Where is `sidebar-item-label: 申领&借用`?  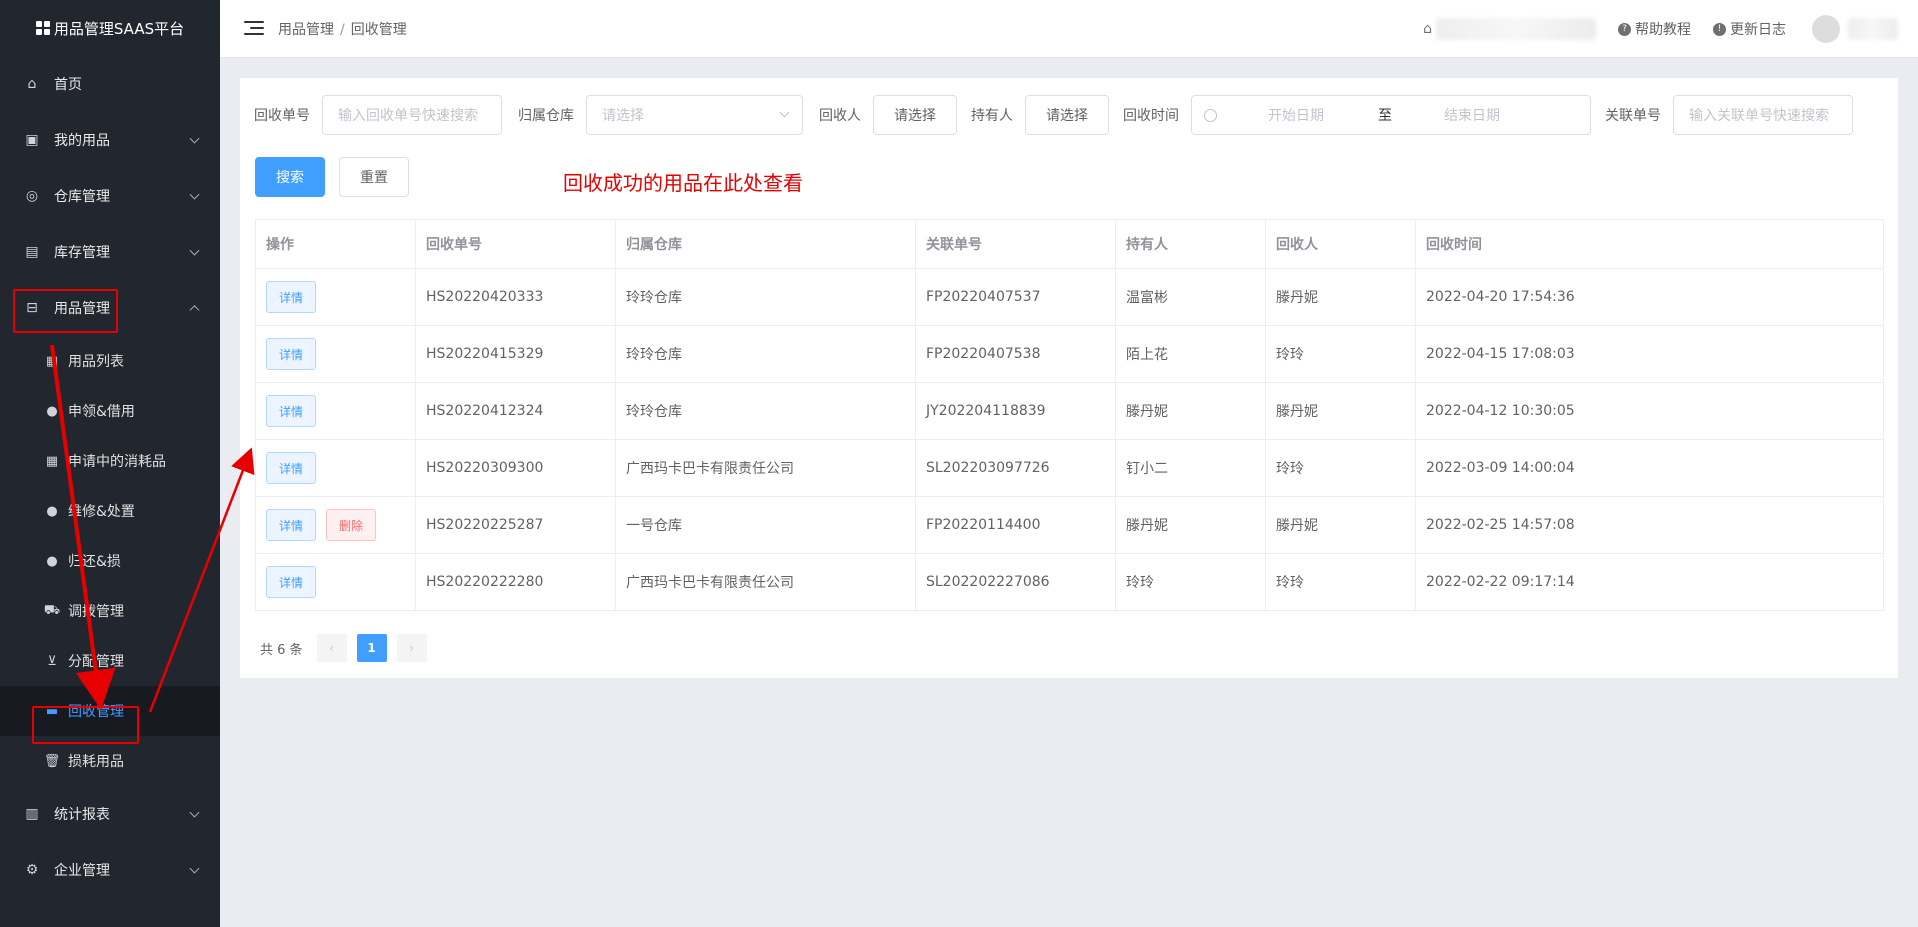 sidebar-item-label: 申领&借用 is located at coordinates (101, 412).